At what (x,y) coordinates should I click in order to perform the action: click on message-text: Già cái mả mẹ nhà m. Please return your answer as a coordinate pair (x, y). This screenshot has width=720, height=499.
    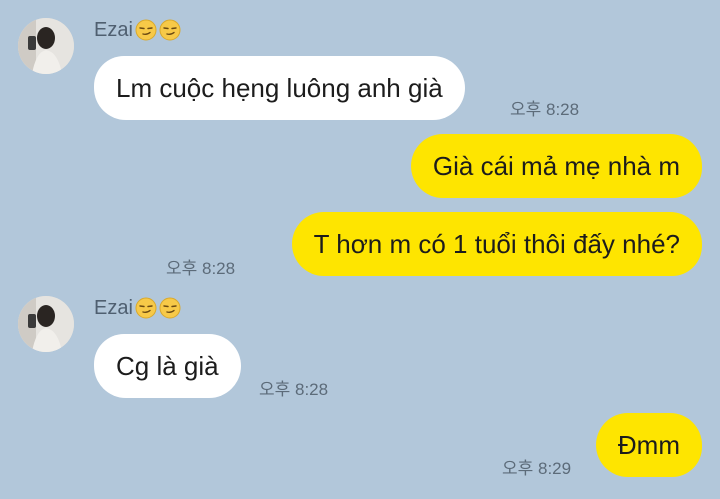
    Looking at the image, I should click on (556, 166).